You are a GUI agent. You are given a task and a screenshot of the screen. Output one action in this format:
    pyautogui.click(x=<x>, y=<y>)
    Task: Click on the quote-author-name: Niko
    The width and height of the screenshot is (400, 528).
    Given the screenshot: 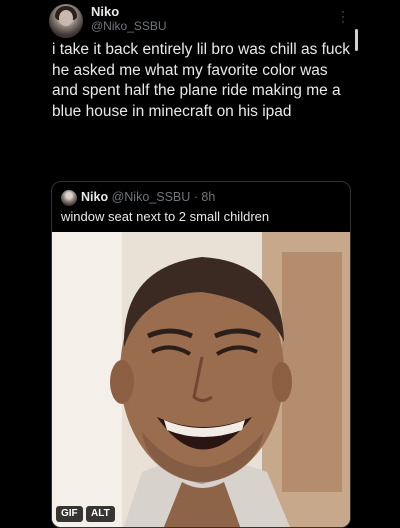 What is the action you would take?
    pyautogui.click(x=94, y=197)
    